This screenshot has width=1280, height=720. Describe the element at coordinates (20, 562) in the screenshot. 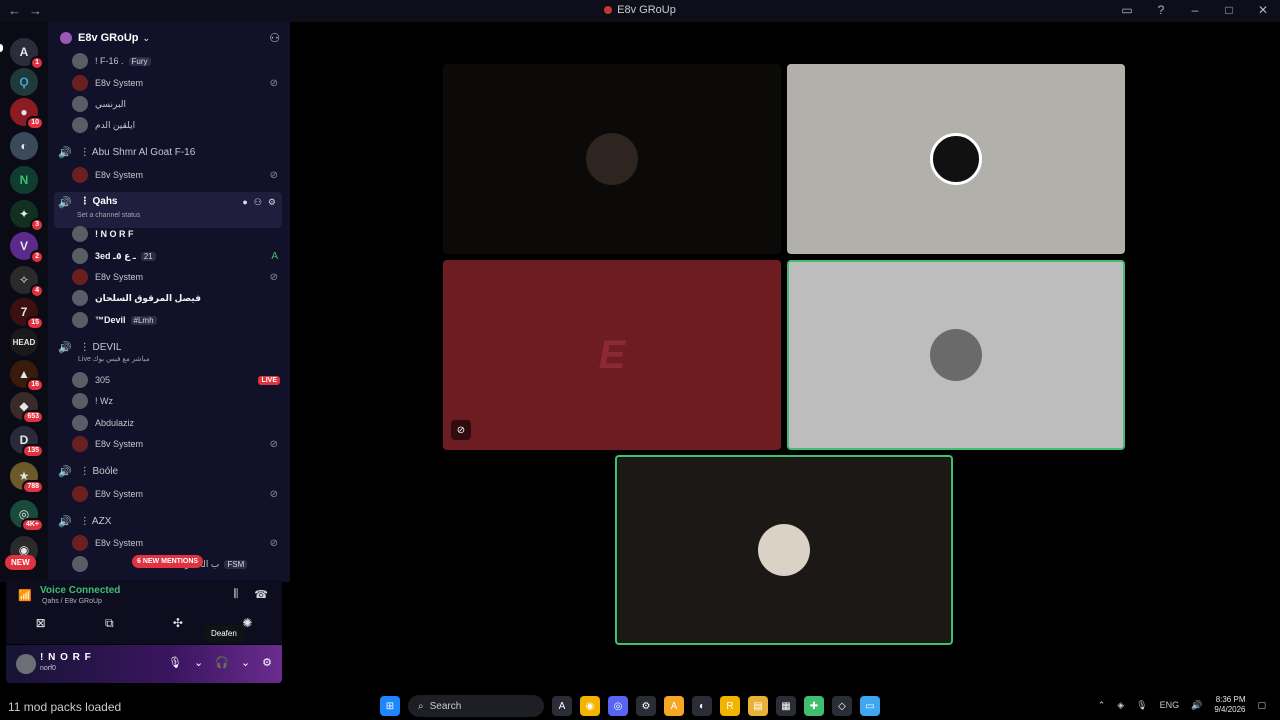

I see `new-servers-badge: NEW` at that location.